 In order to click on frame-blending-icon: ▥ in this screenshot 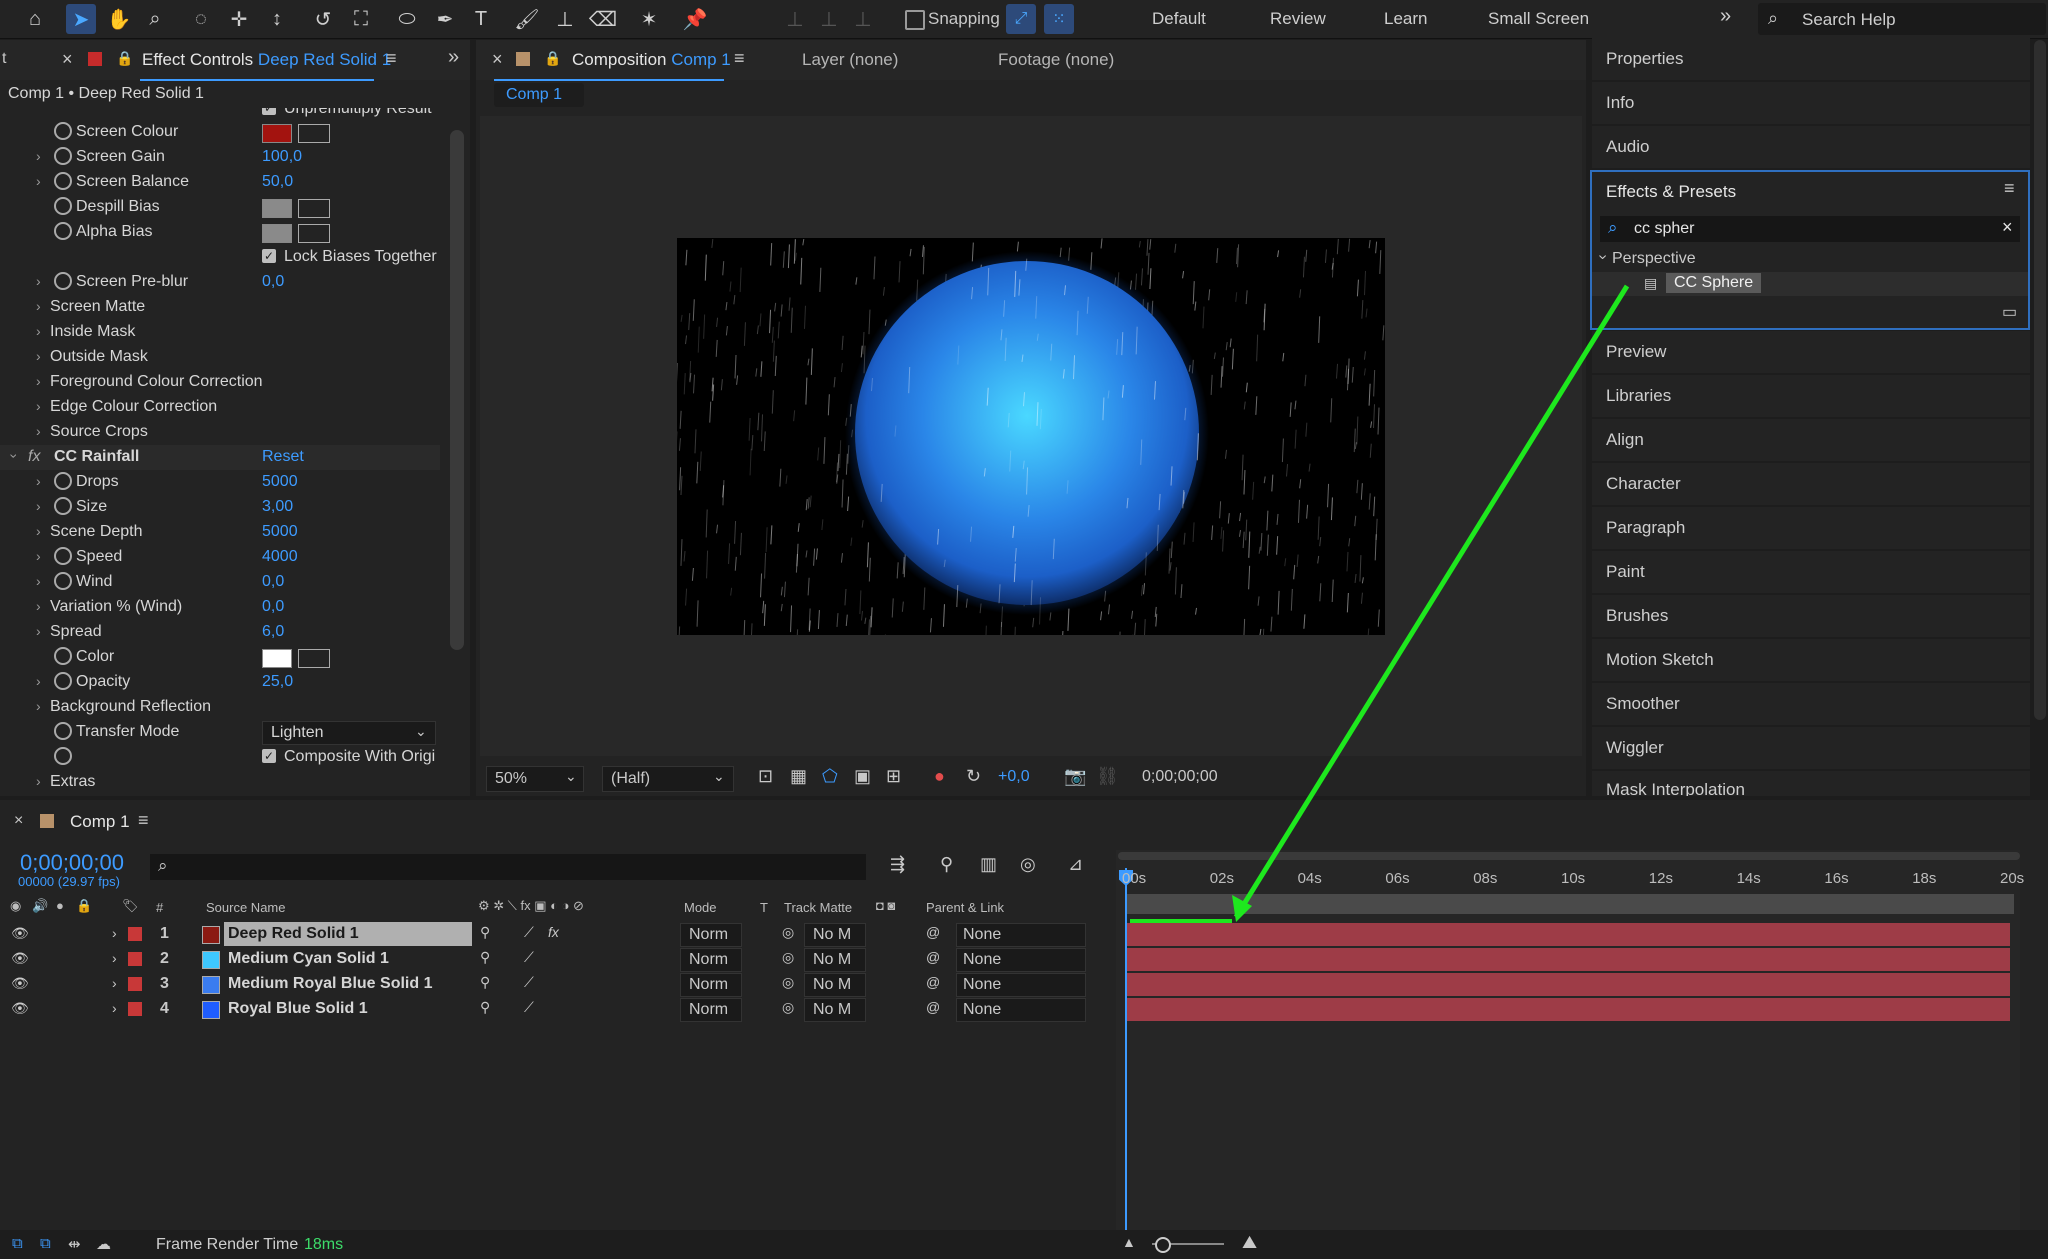, I will do `click(988, 864)`.